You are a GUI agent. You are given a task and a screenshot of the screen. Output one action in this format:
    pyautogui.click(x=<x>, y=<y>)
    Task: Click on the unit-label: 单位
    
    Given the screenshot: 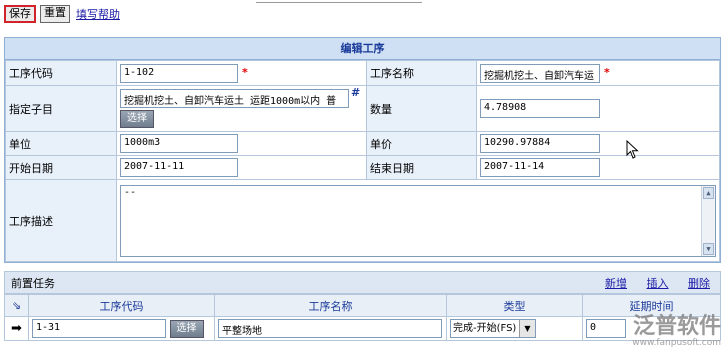 What is the action you would take?
    pyautogui.click(x=61, y=143)
    